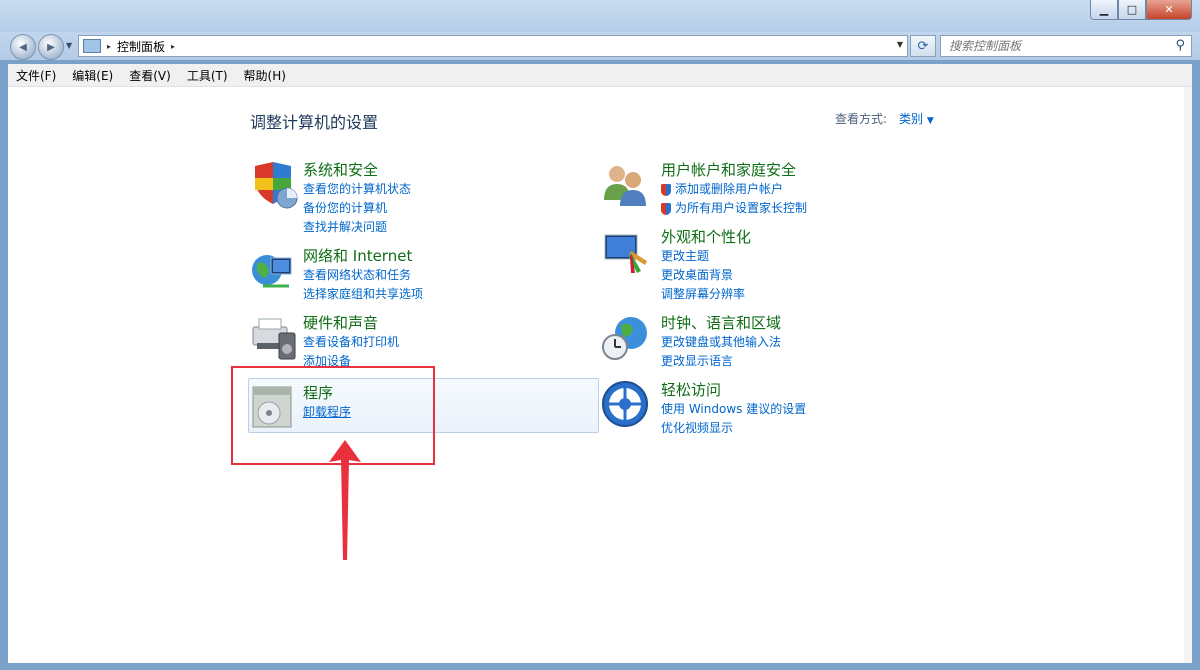 This screenshot has height=670, width=1200. I want to click on back-button: ◀, so click(23, 47).